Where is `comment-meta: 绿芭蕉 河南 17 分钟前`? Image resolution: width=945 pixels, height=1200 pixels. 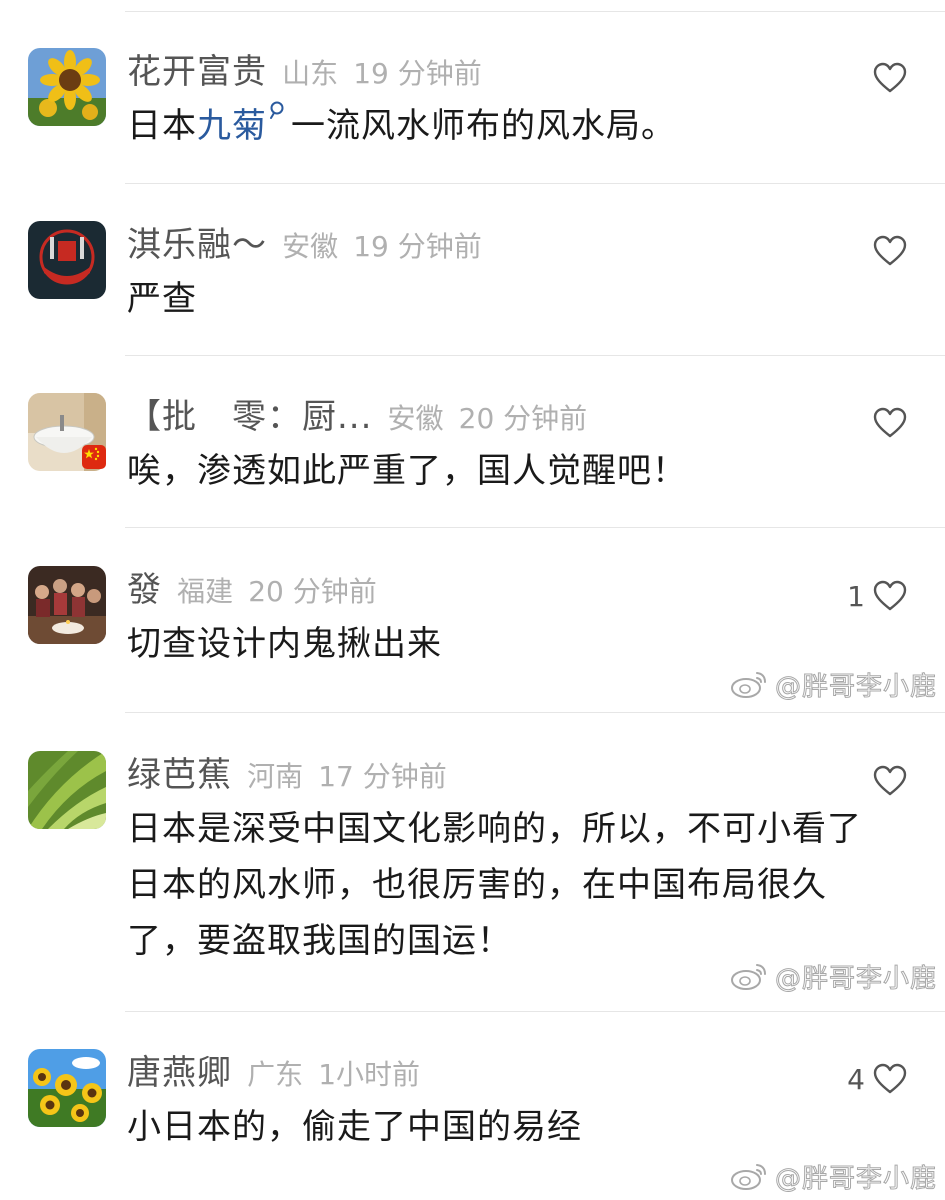 comment-meta: 绿芭蕉 河南 17 分钟前 is located at coordinates (287, 775).